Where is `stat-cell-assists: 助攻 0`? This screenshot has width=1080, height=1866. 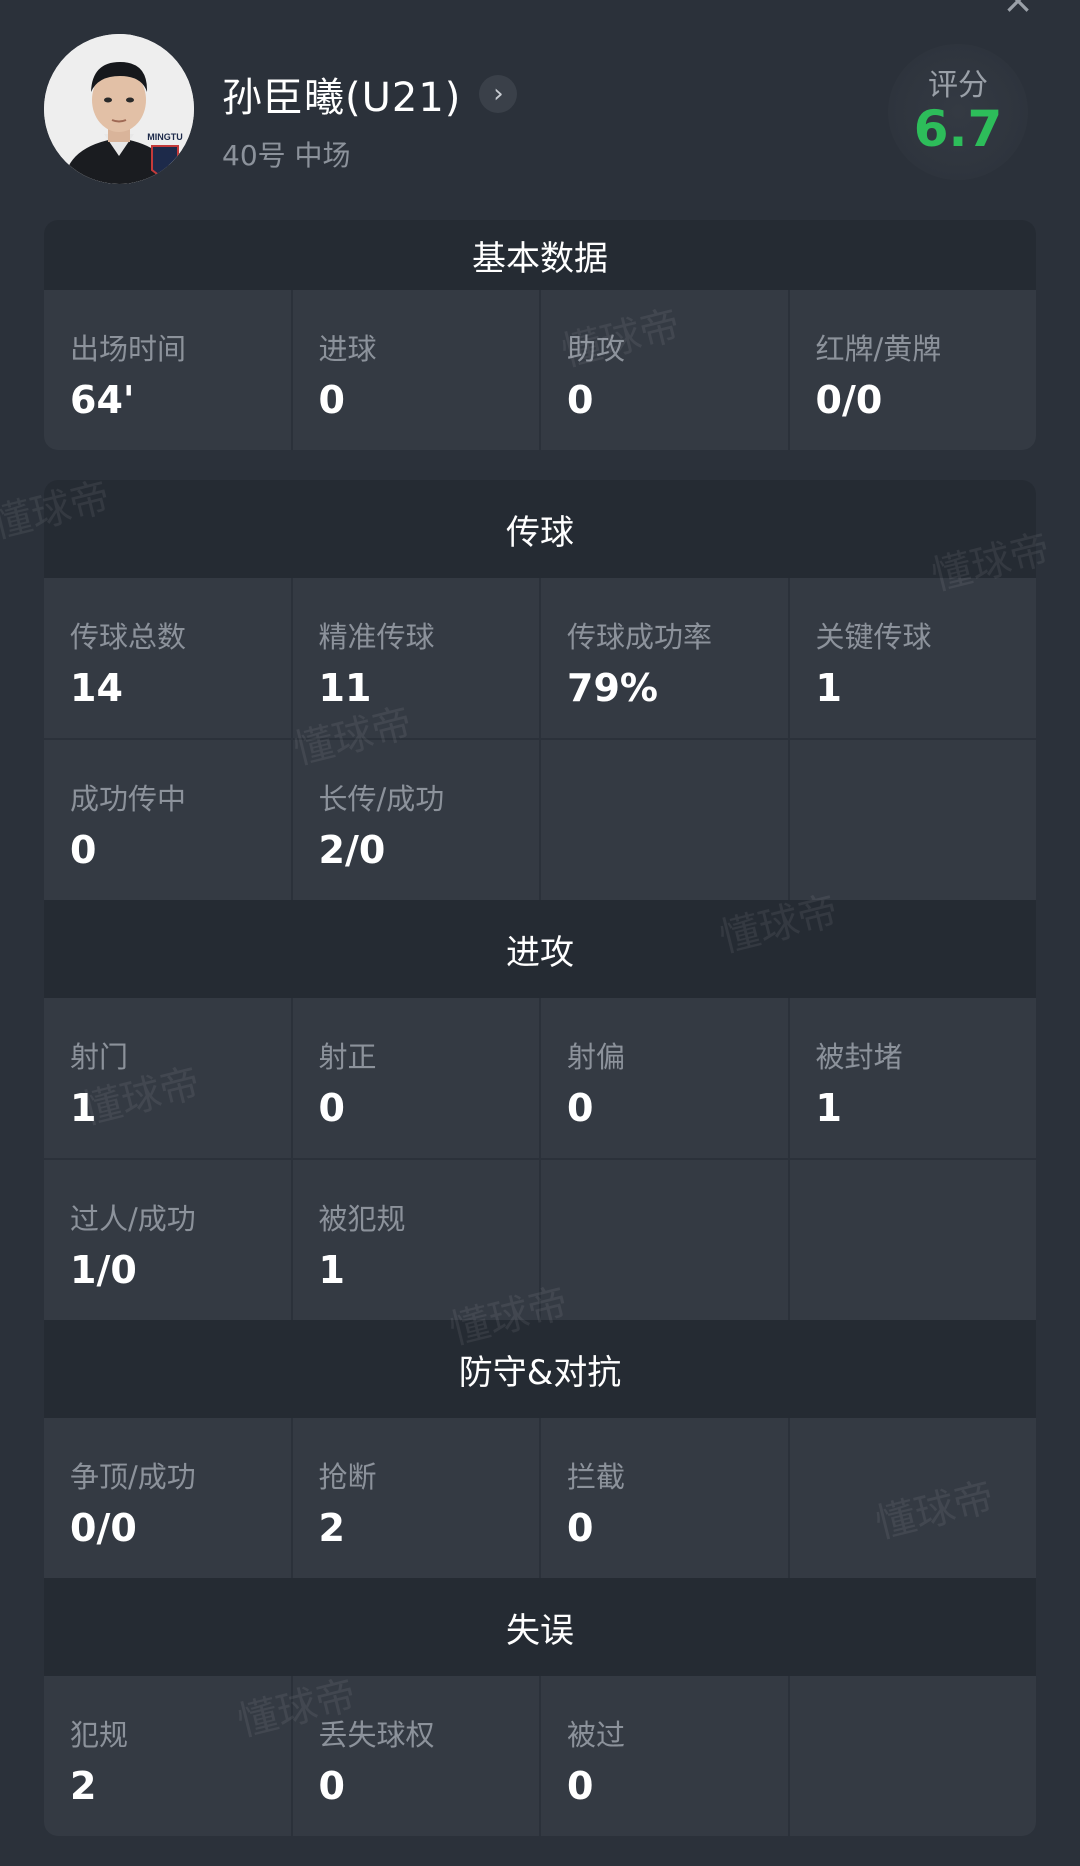 stat-cell-assists: 助攻 0 is located at coordinates (663, 370).